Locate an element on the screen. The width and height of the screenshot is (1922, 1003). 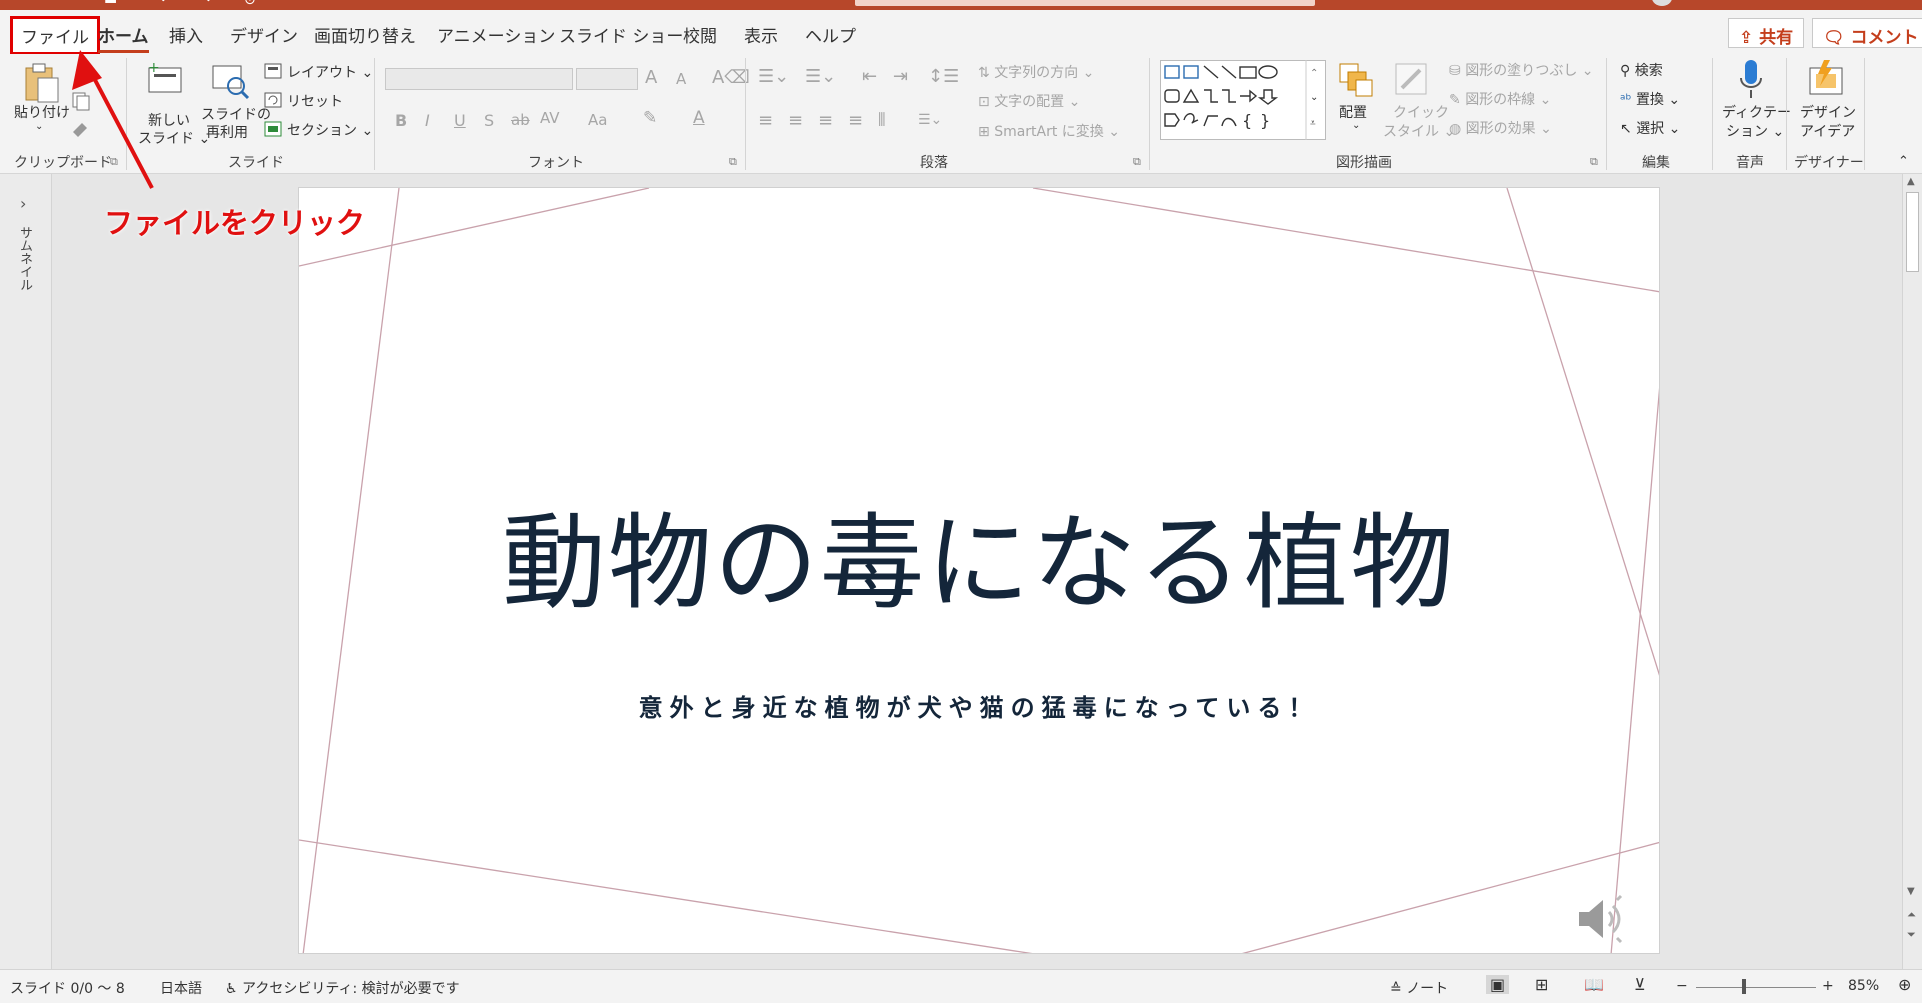
comment-button: 🗨 コメント is located at coordinates (1867, 33).